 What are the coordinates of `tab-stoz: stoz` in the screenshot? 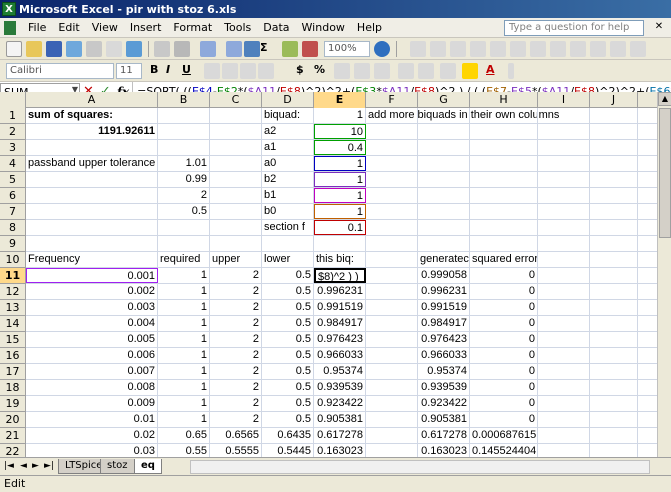 It's located at (117, 466).